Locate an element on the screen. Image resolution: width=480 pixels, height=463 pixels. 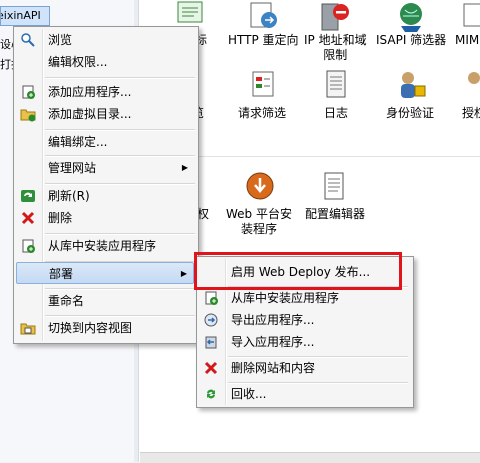
feature-label-isapi: ISAPI 筛选器 is located at coordinates (411, 40).